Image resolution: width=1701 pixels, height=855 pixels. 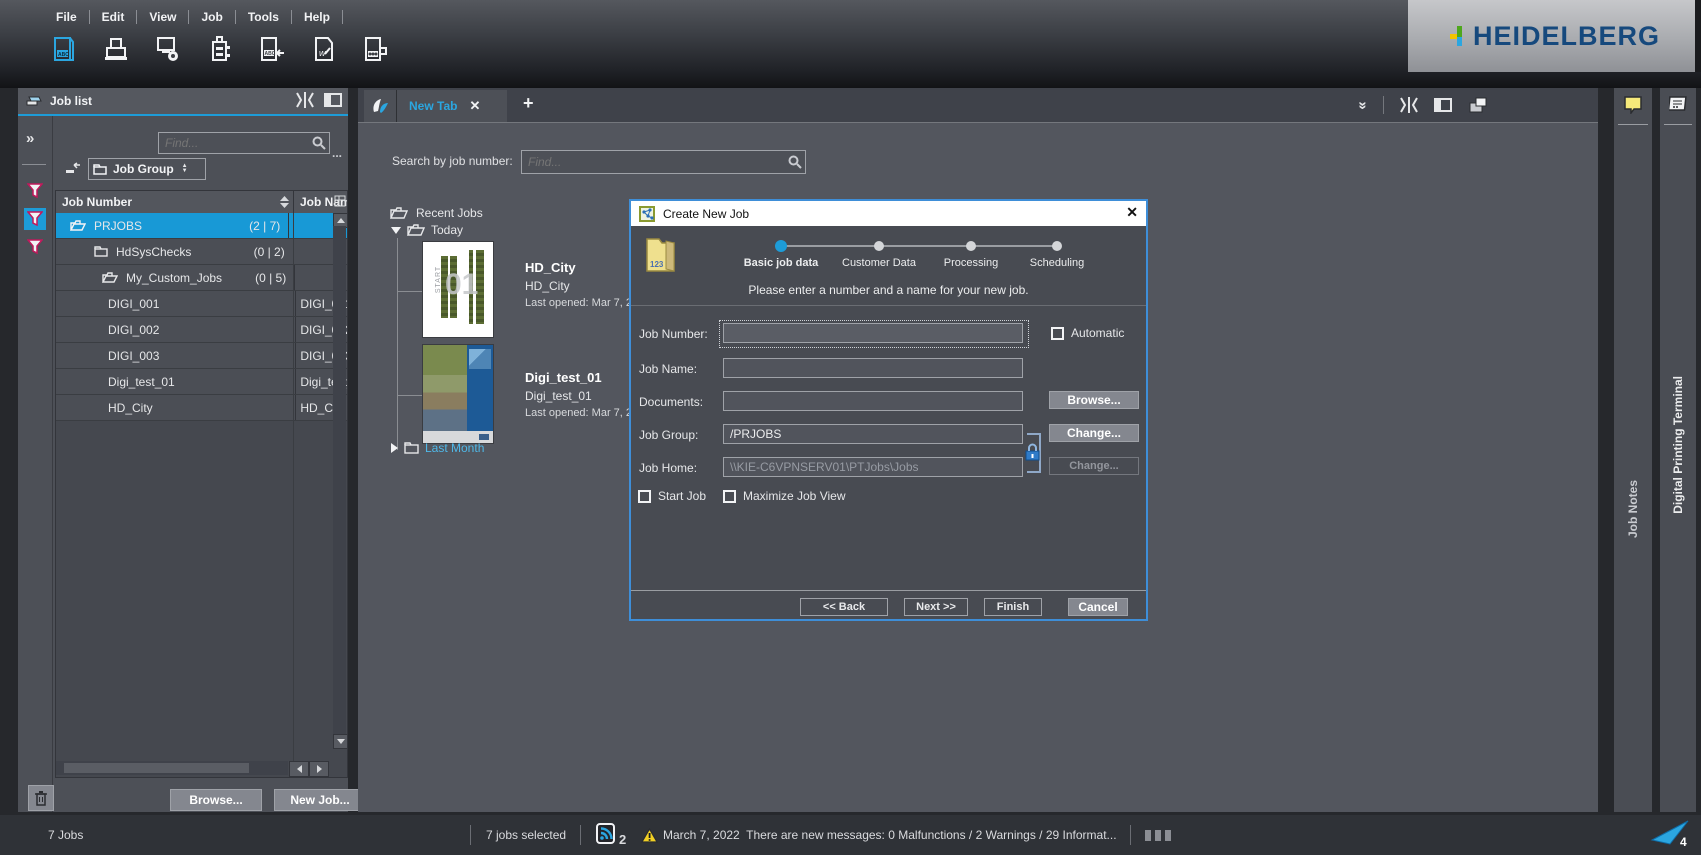 What do you see at coordinates (201, 356) in the screenshot?
I see `table-row: DIGI_003 DIGI_003` at bounding box center [201, 356].